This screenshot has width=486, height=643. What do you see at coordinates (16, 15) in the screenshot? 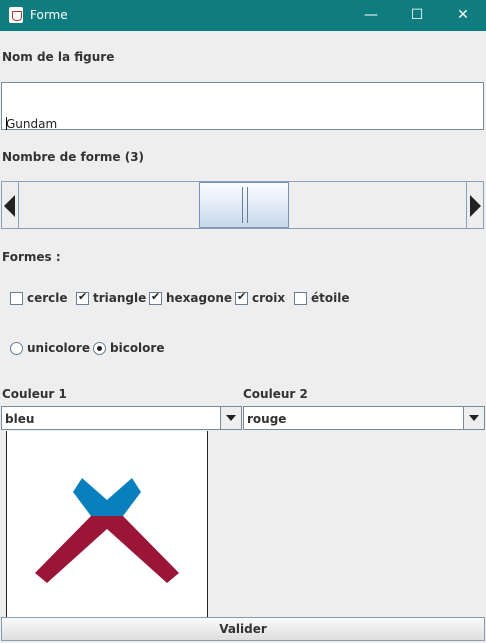
I see `java-app-icon` at bounding box center [16, 15].